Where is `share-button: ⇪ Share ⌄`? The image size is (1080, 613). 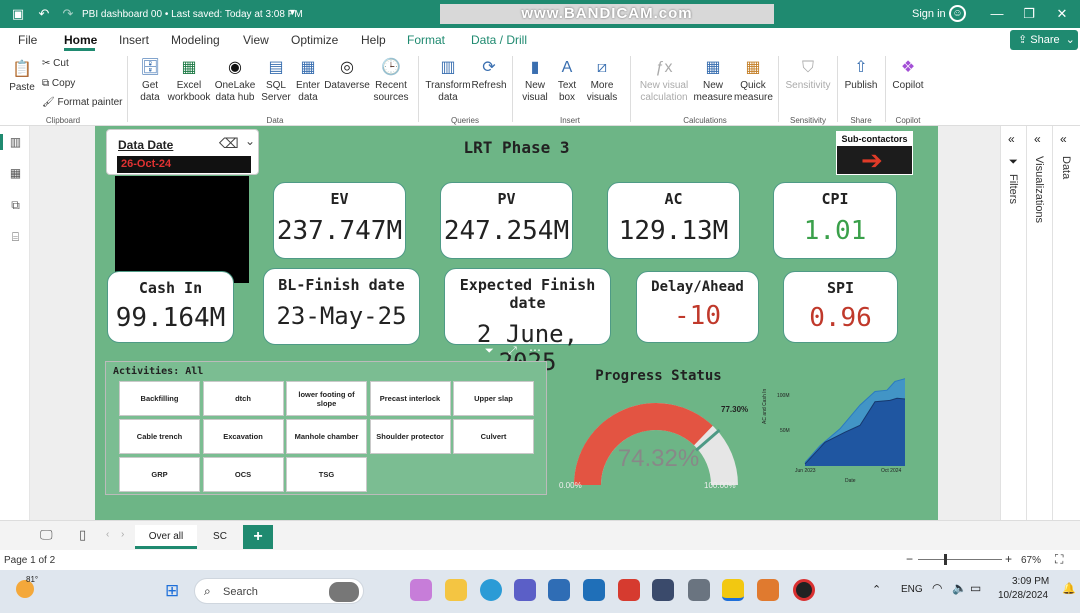 share-button: ⇪ Share ⌄ is located at coordinates (1044, 40).